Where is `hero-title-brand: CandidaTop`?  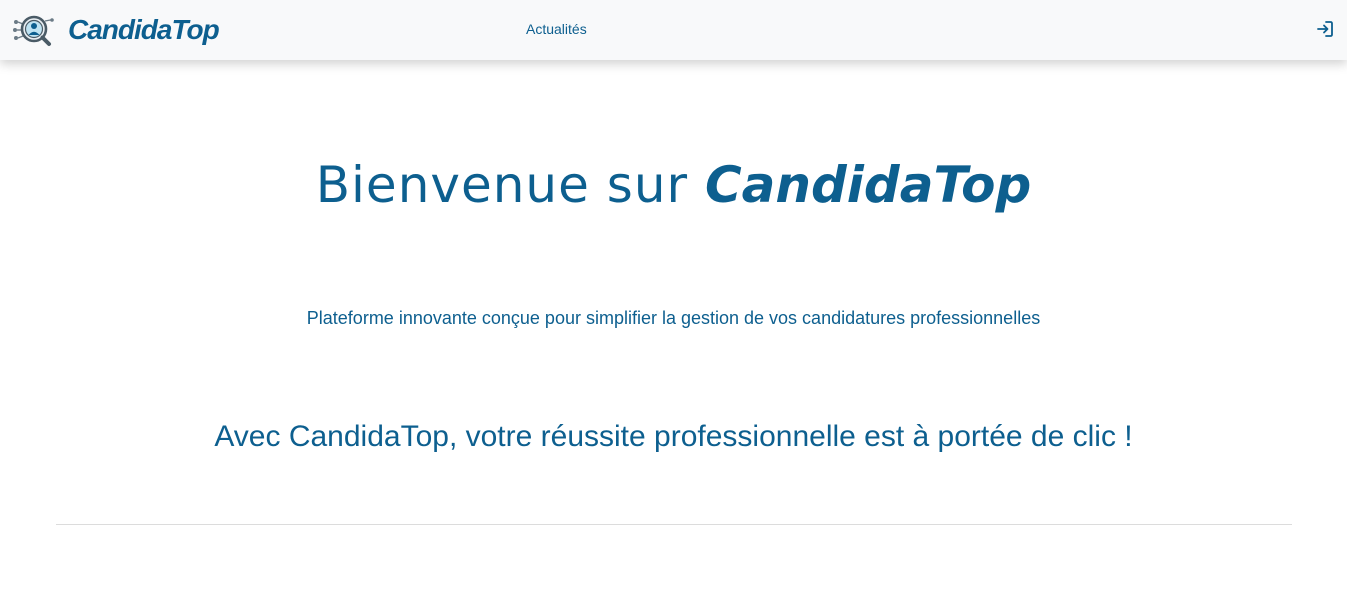
hero-title-brand: CandidaTop is located at coordinates (868, 185).